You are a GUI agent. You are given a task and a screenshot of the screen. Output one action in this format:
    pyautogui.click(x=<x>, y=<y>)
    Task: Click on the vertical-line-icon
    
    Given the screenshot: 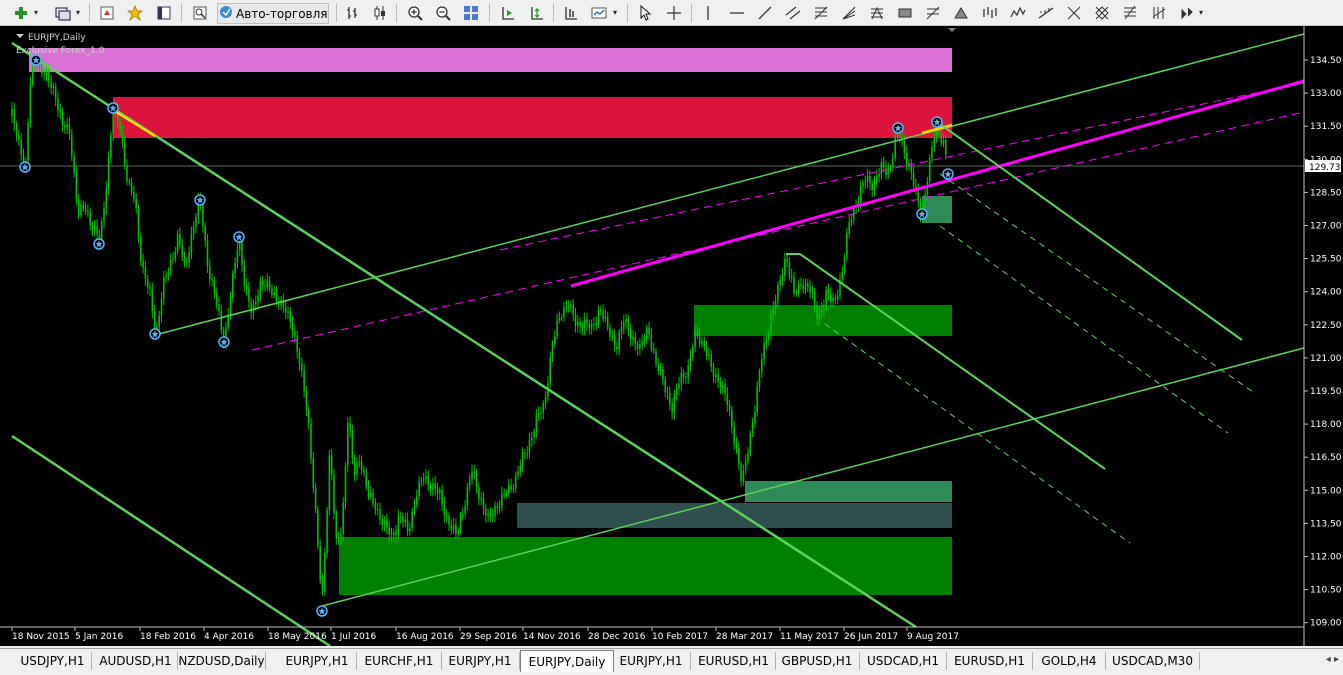 What is the action you would take?
    pyautogui.click(x=708, y=12)
    